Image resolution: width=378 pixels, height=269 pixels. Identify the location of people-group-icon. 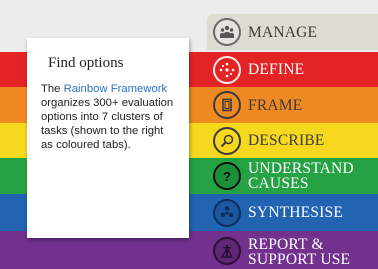
(227, 32).